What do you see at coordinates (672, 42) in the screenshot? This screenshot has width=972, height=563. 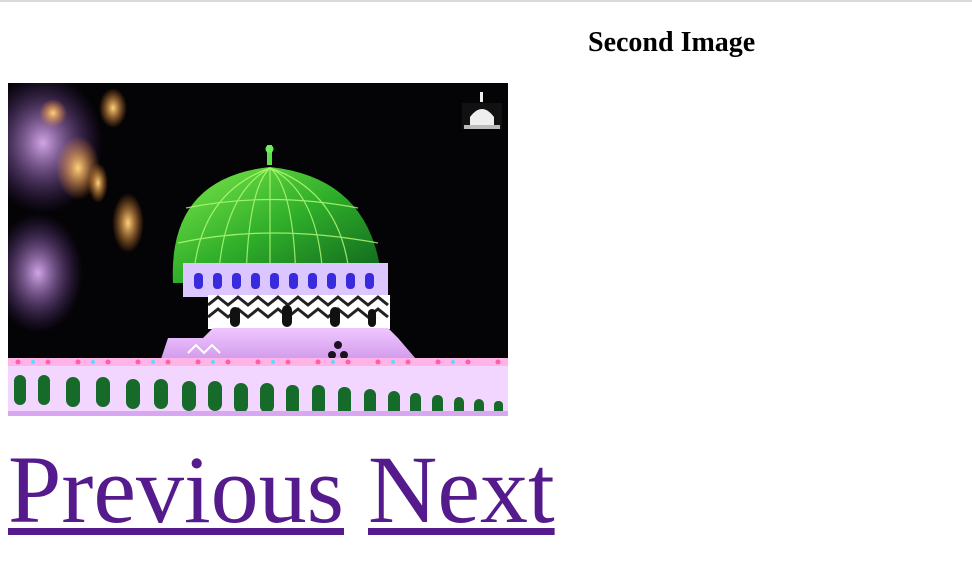 I see `slide-heading: Second Image` at bounding box center [672, 42].